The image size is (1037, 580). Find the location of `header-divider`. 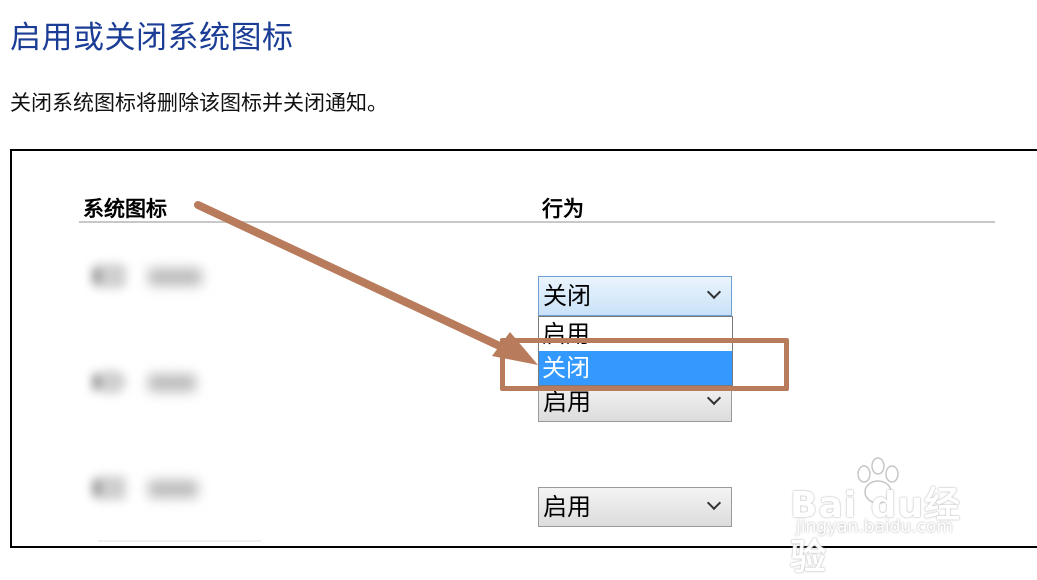

header-divider is located at coordinates (537, 222).